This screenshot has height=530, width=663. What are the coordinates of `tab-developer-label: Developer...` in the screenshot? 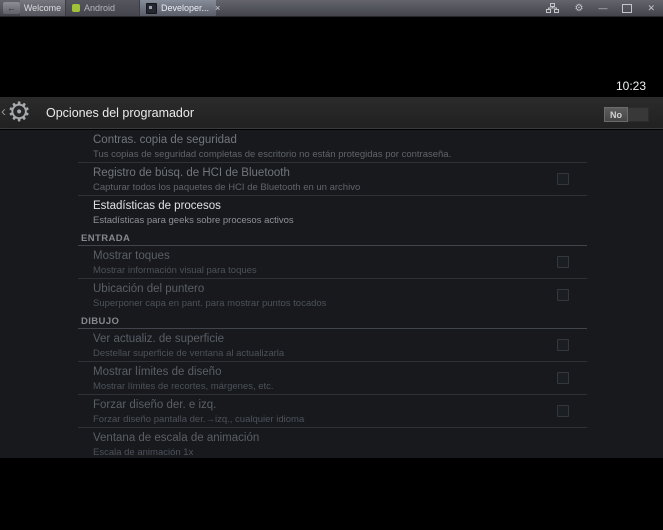 It's located at (185, 8).